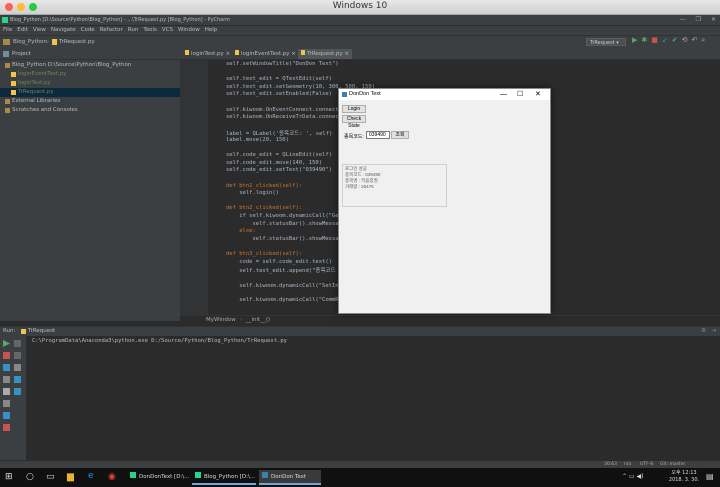  What do you see at coordinates (610, 464) in the screenshot?
I see `cursor-position: 30:63` at bounding box center [610, 464].